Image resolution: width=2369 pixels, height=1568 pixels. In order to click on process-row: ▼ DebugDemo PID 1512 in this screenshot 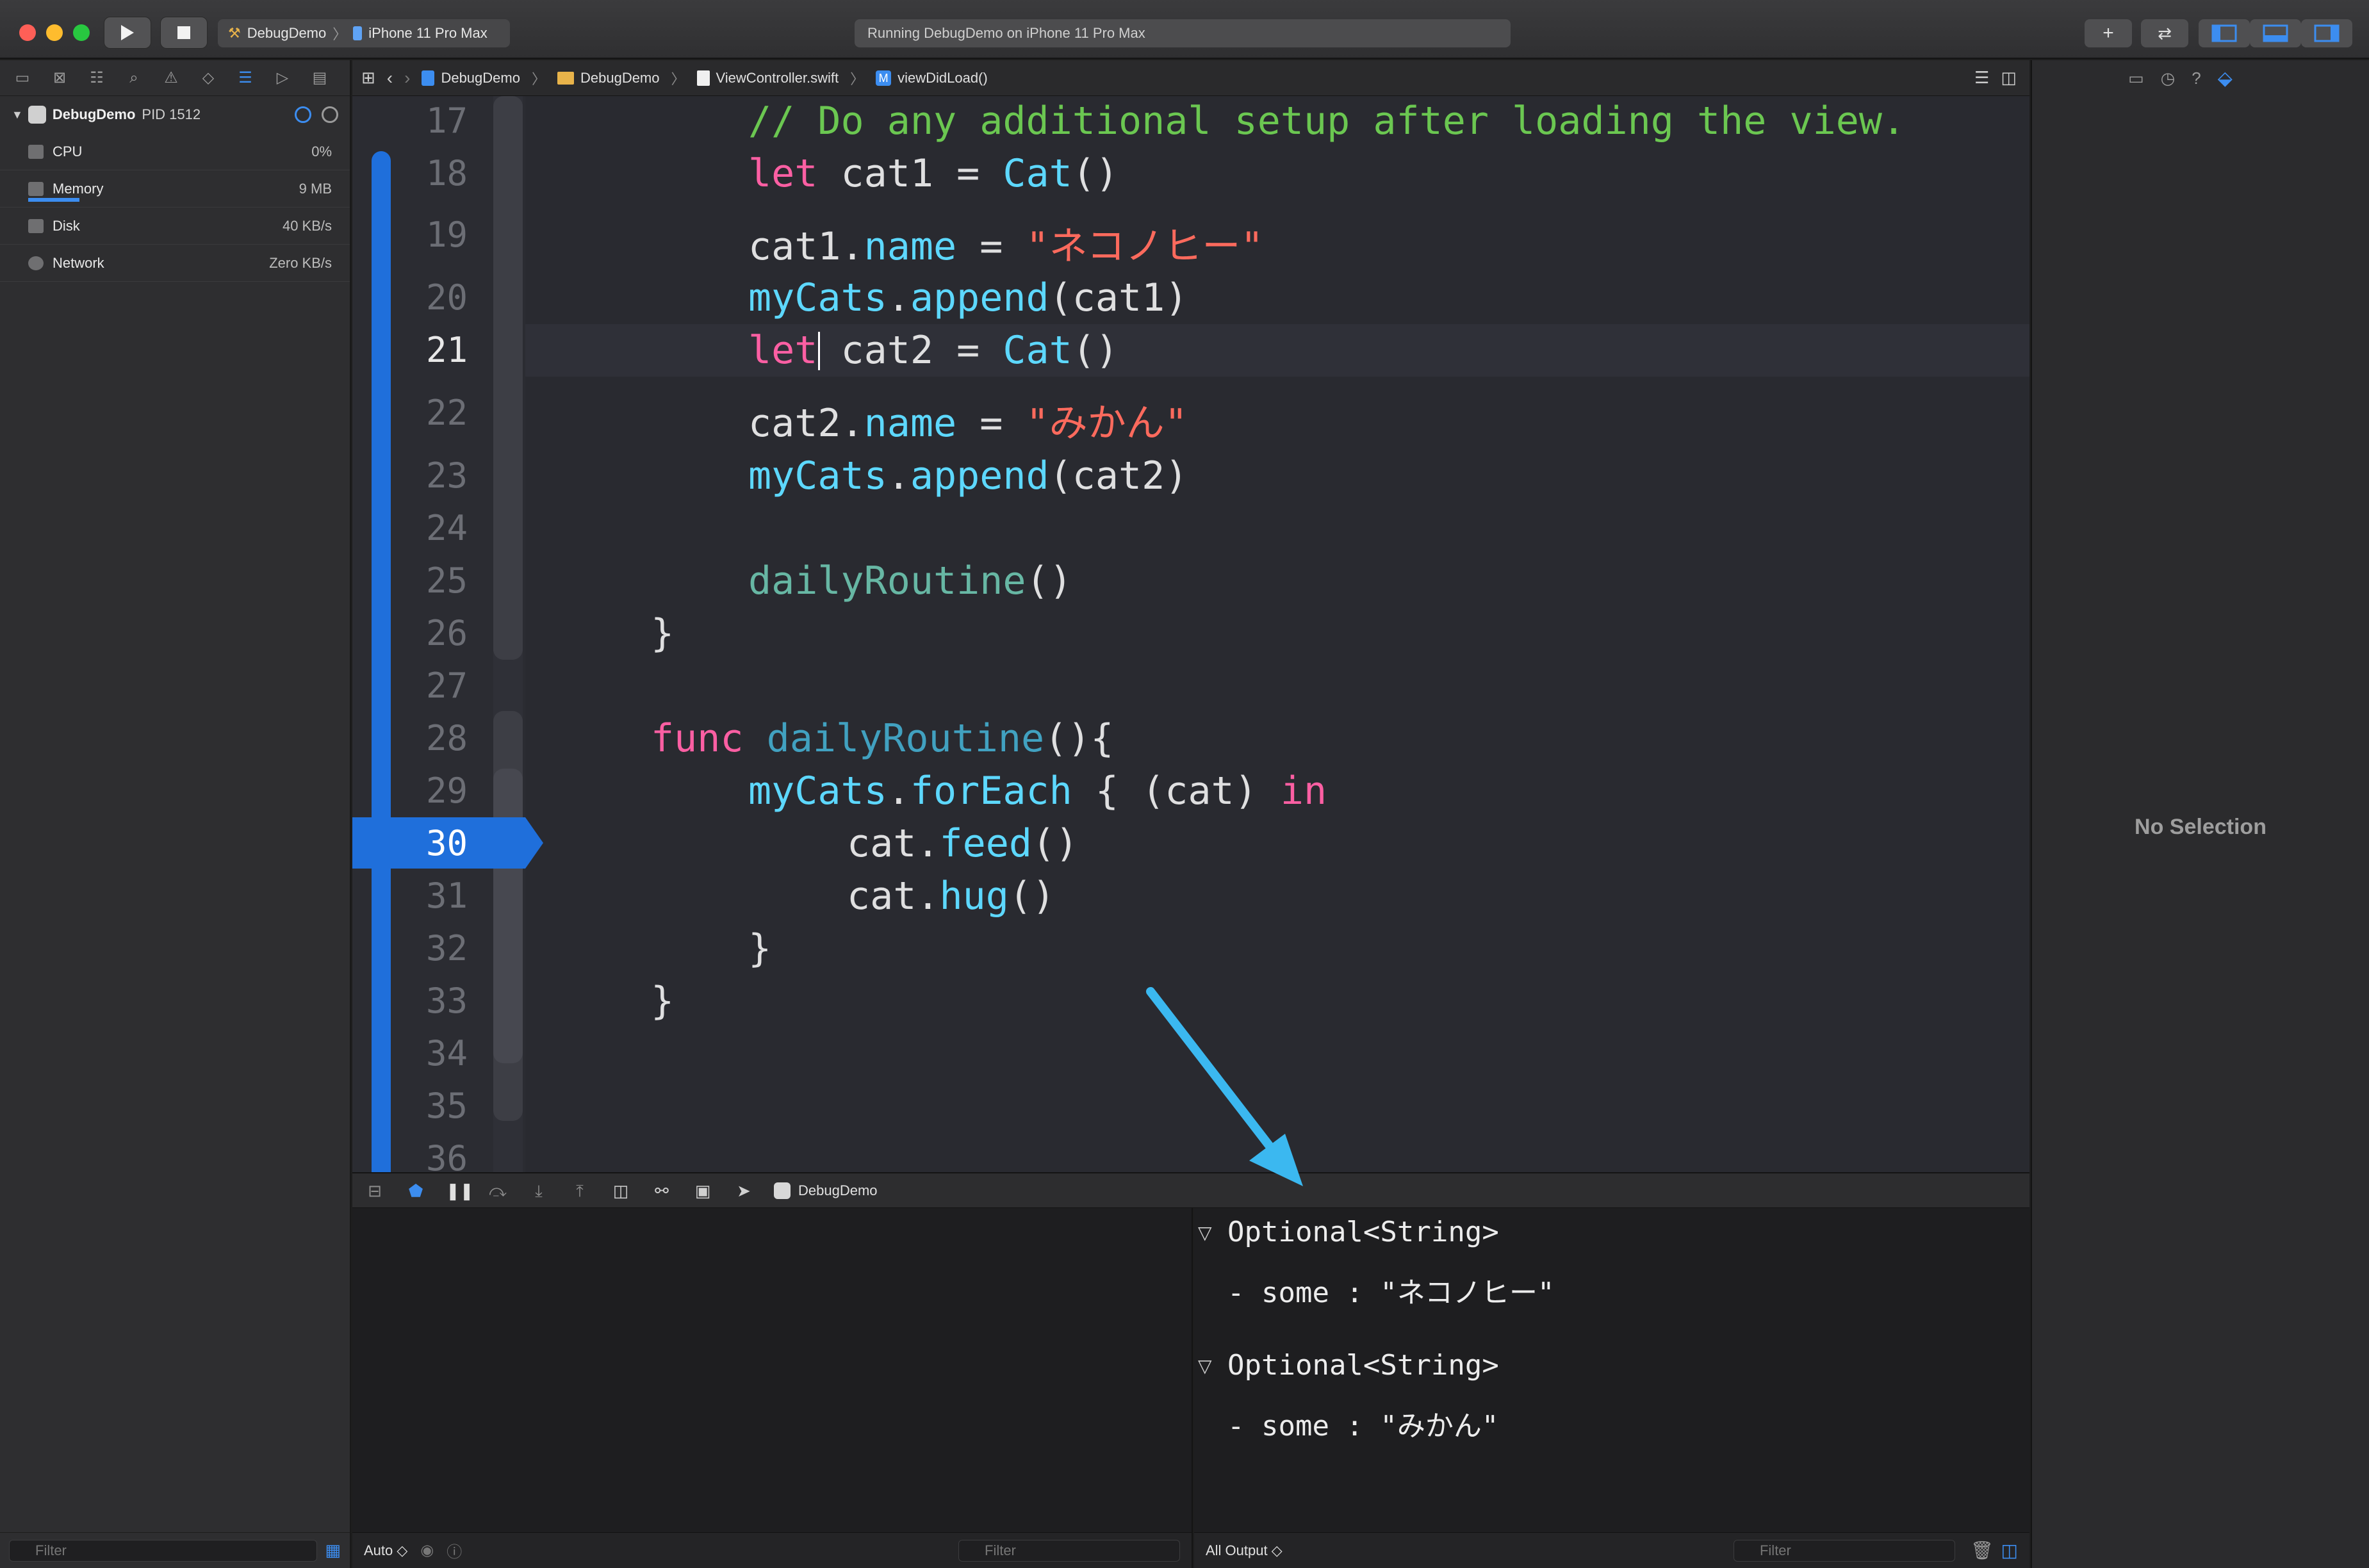, I will do `click(175, 114)`.